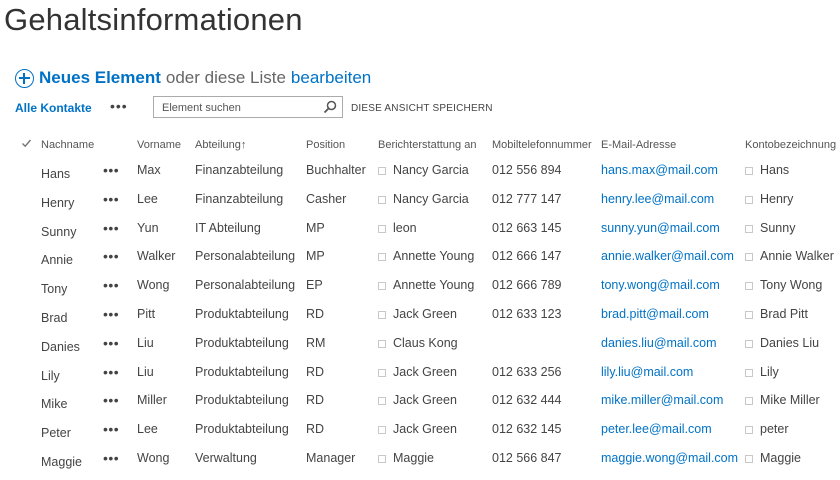  Describe the element at coordinates (655, 314) in the screenshot. I see `email-link: brad.pitt@mail.com` at that location.